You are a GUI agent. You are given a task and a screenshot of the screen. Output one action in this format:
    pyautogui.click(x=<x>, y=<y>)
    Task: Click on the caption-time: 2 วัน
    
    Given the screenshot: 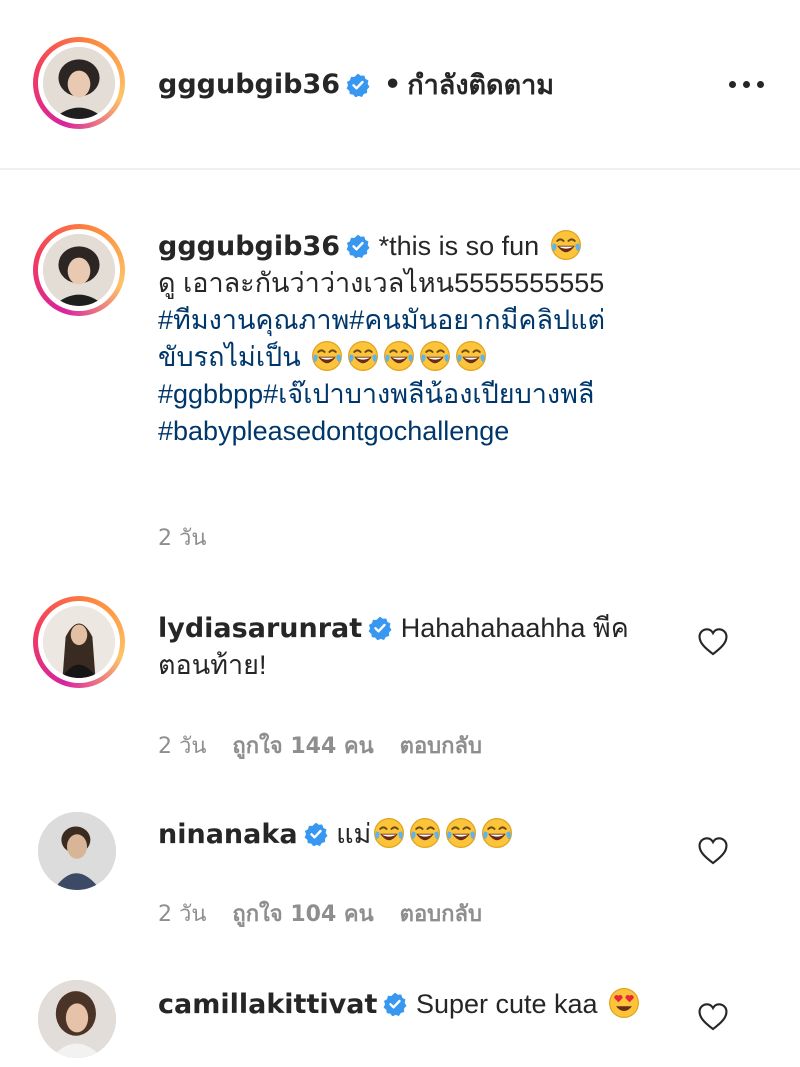 What is the action you would take?
    pyautogui.click(x=182, y=537)
    